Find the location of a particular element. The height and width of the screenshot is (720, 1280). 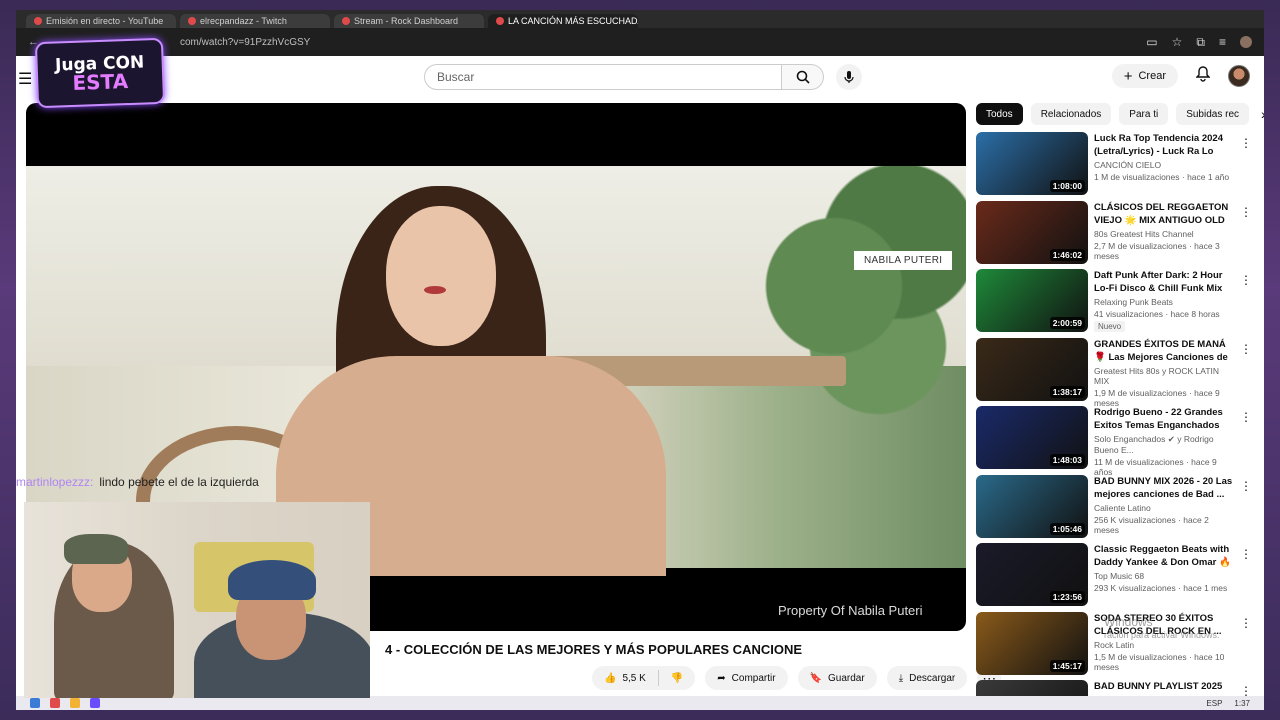

recommendation-thumbnail: 1:05:46 is located at coordinates (1032, 506).